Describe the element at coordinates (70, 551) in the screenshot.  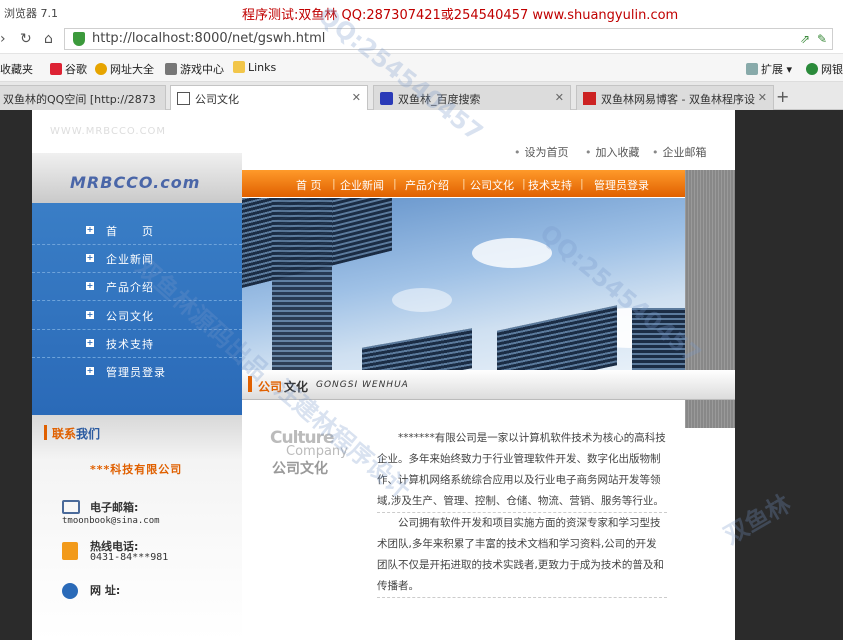
I see `phone-icon` at that location.